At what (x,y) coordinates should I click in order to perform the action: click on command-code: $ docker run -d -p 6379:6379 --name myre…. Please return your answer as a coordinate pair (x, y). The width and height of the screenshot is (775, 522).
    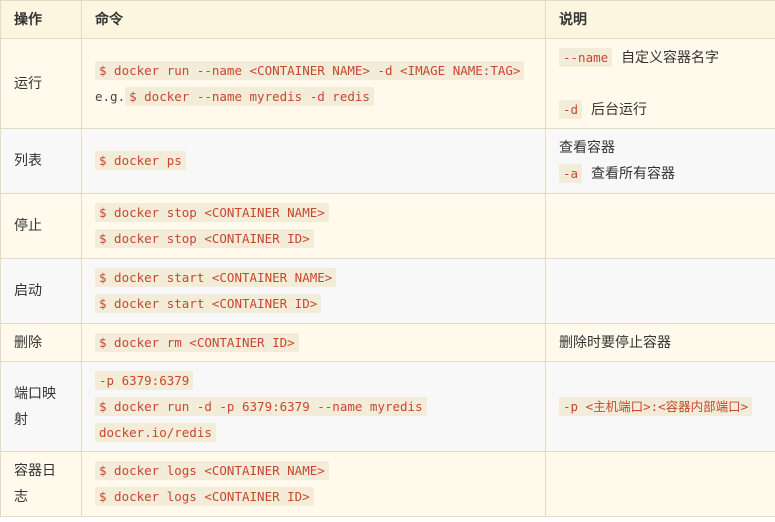
    Looking at the image, I should click on (261, 419).